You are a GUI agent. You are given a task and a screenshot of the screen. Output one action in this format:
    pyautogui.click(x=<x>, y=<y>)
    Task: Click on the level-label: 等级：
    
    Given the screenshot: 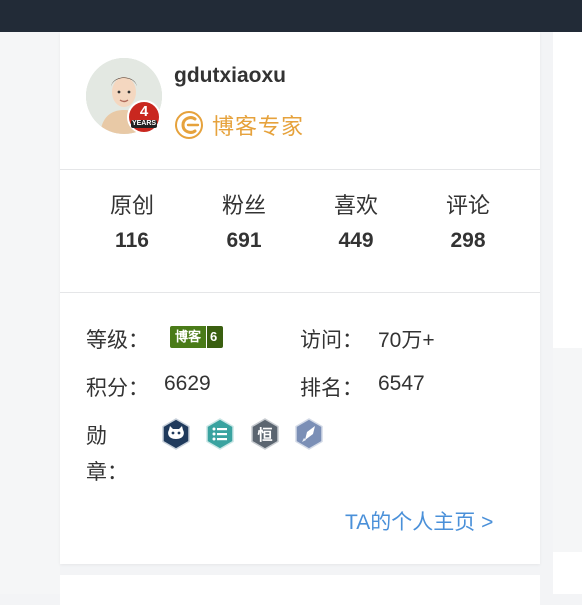 What is the action you would take?
    pyautogui.click(x=117, y=340)
    